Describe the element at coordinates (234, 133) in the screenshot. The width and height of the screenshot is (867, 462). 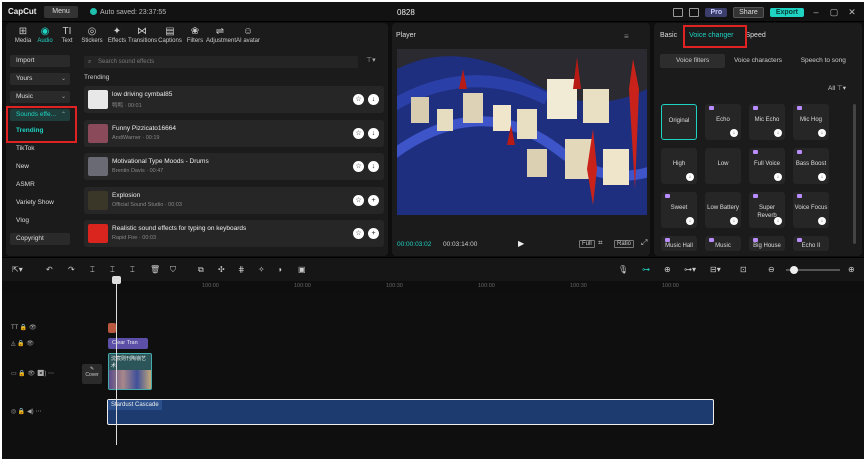
I see `sound-item: Funny Pizzicato16664 AndiWarner · 00:19 ☆ ↓` at that location.